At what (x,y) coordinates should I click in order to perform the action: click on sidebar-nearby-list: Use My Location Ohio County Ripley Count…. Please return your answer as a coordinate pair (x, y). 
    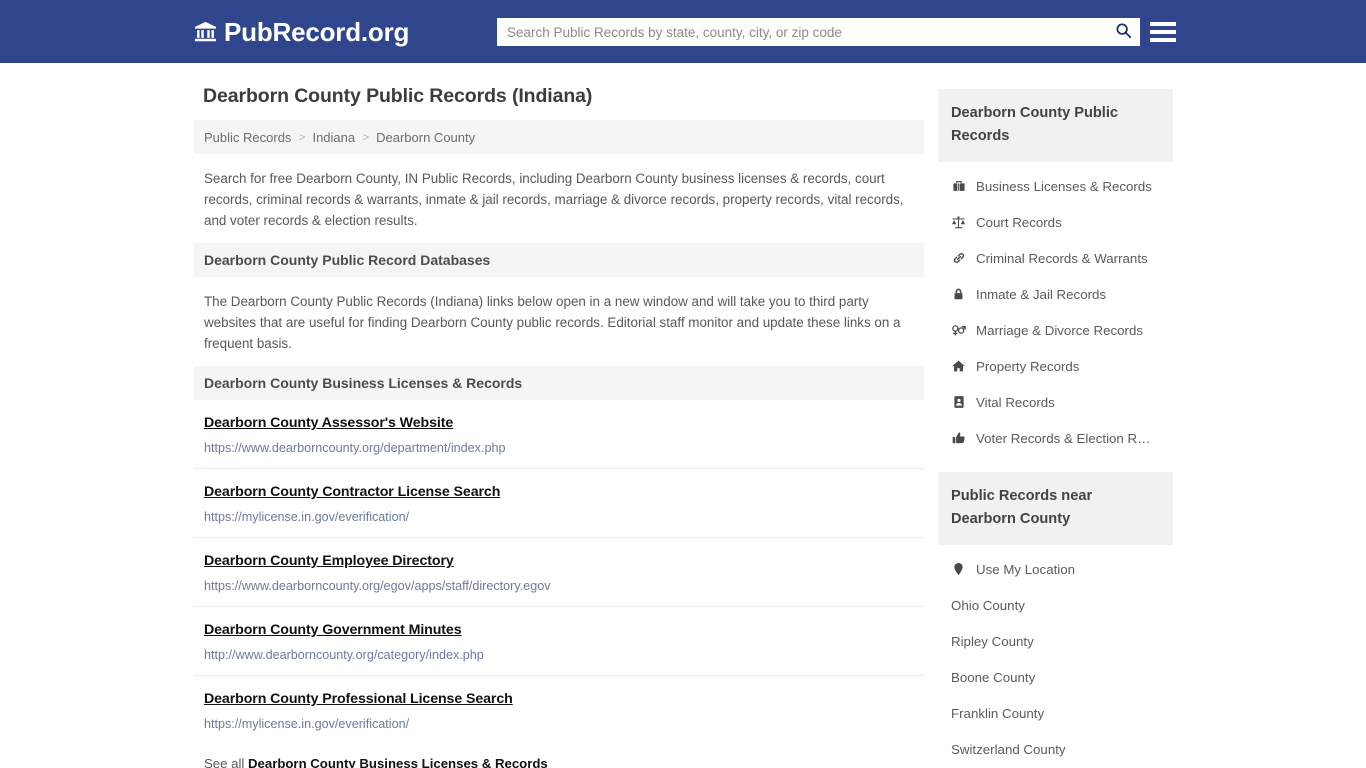
    Looking at the image, I should click on (1055, 656).